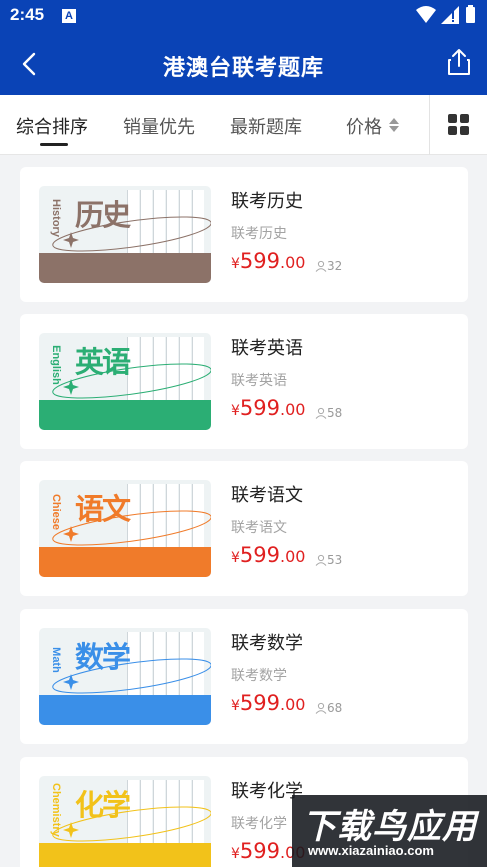 The width and height of the screenshot is (487, 867). I want to click on product-card-math: Math 数学 联考数学 联考数学 ¥599.00 68, so click(244, 676).